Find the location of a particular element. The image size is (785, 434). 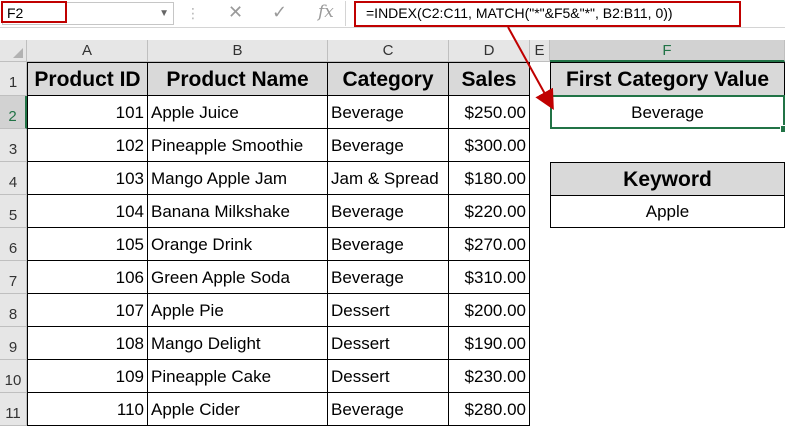

cell-product-id: 107 is located at coordinates (87, 310).